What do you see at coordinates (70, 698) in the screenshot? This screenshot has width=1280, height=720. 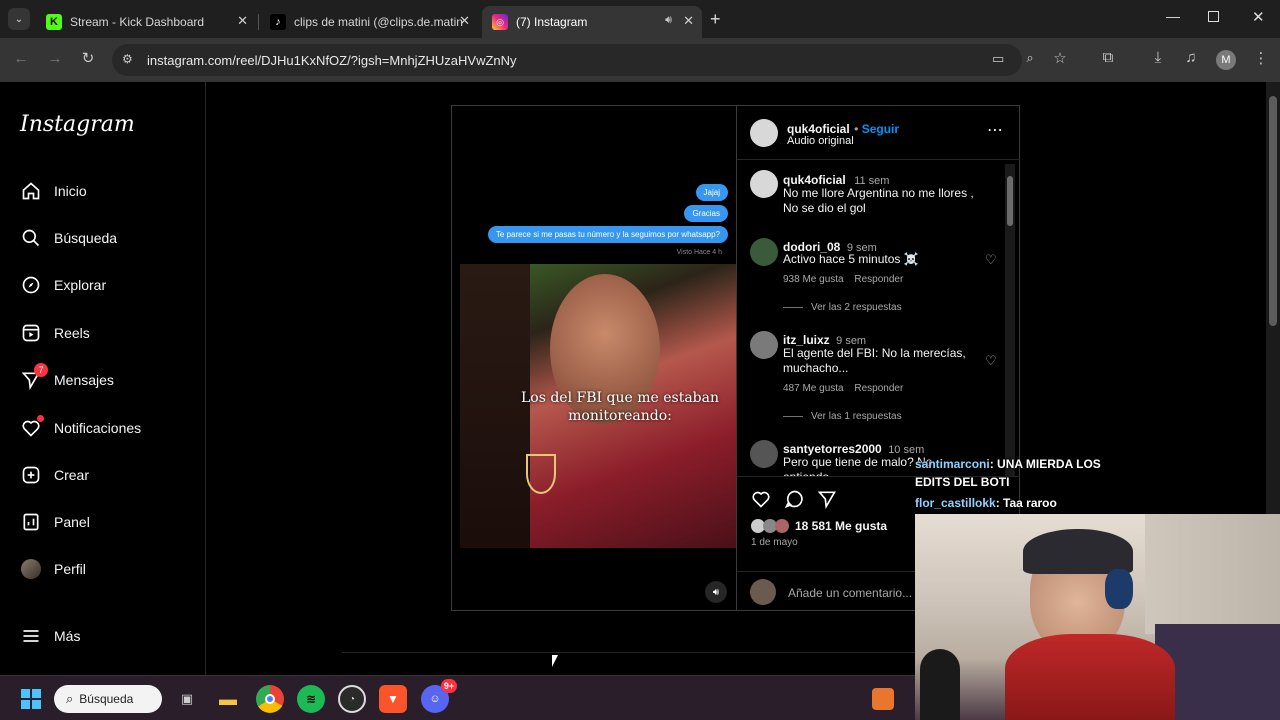 I see `search-icon: ⌕` at bounding box center [70, 698].